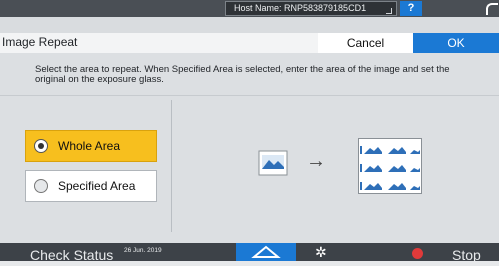 The height and width of the screenshot is (266, 499). I want to click on host-name-label: Host Name: RNP583879185CD1, so click(300, 8).